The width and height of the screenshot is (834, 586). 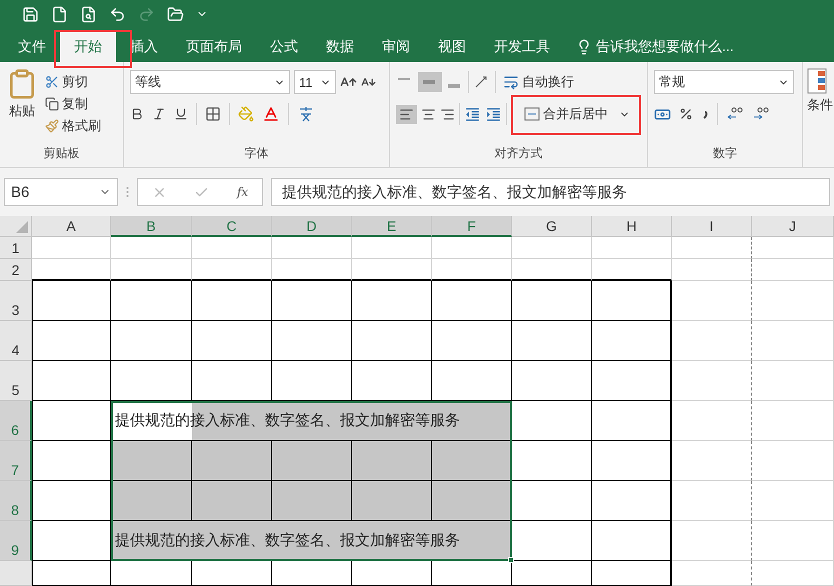 I want to click on ribbon-tab: 开始, so click(x=88, y=47).